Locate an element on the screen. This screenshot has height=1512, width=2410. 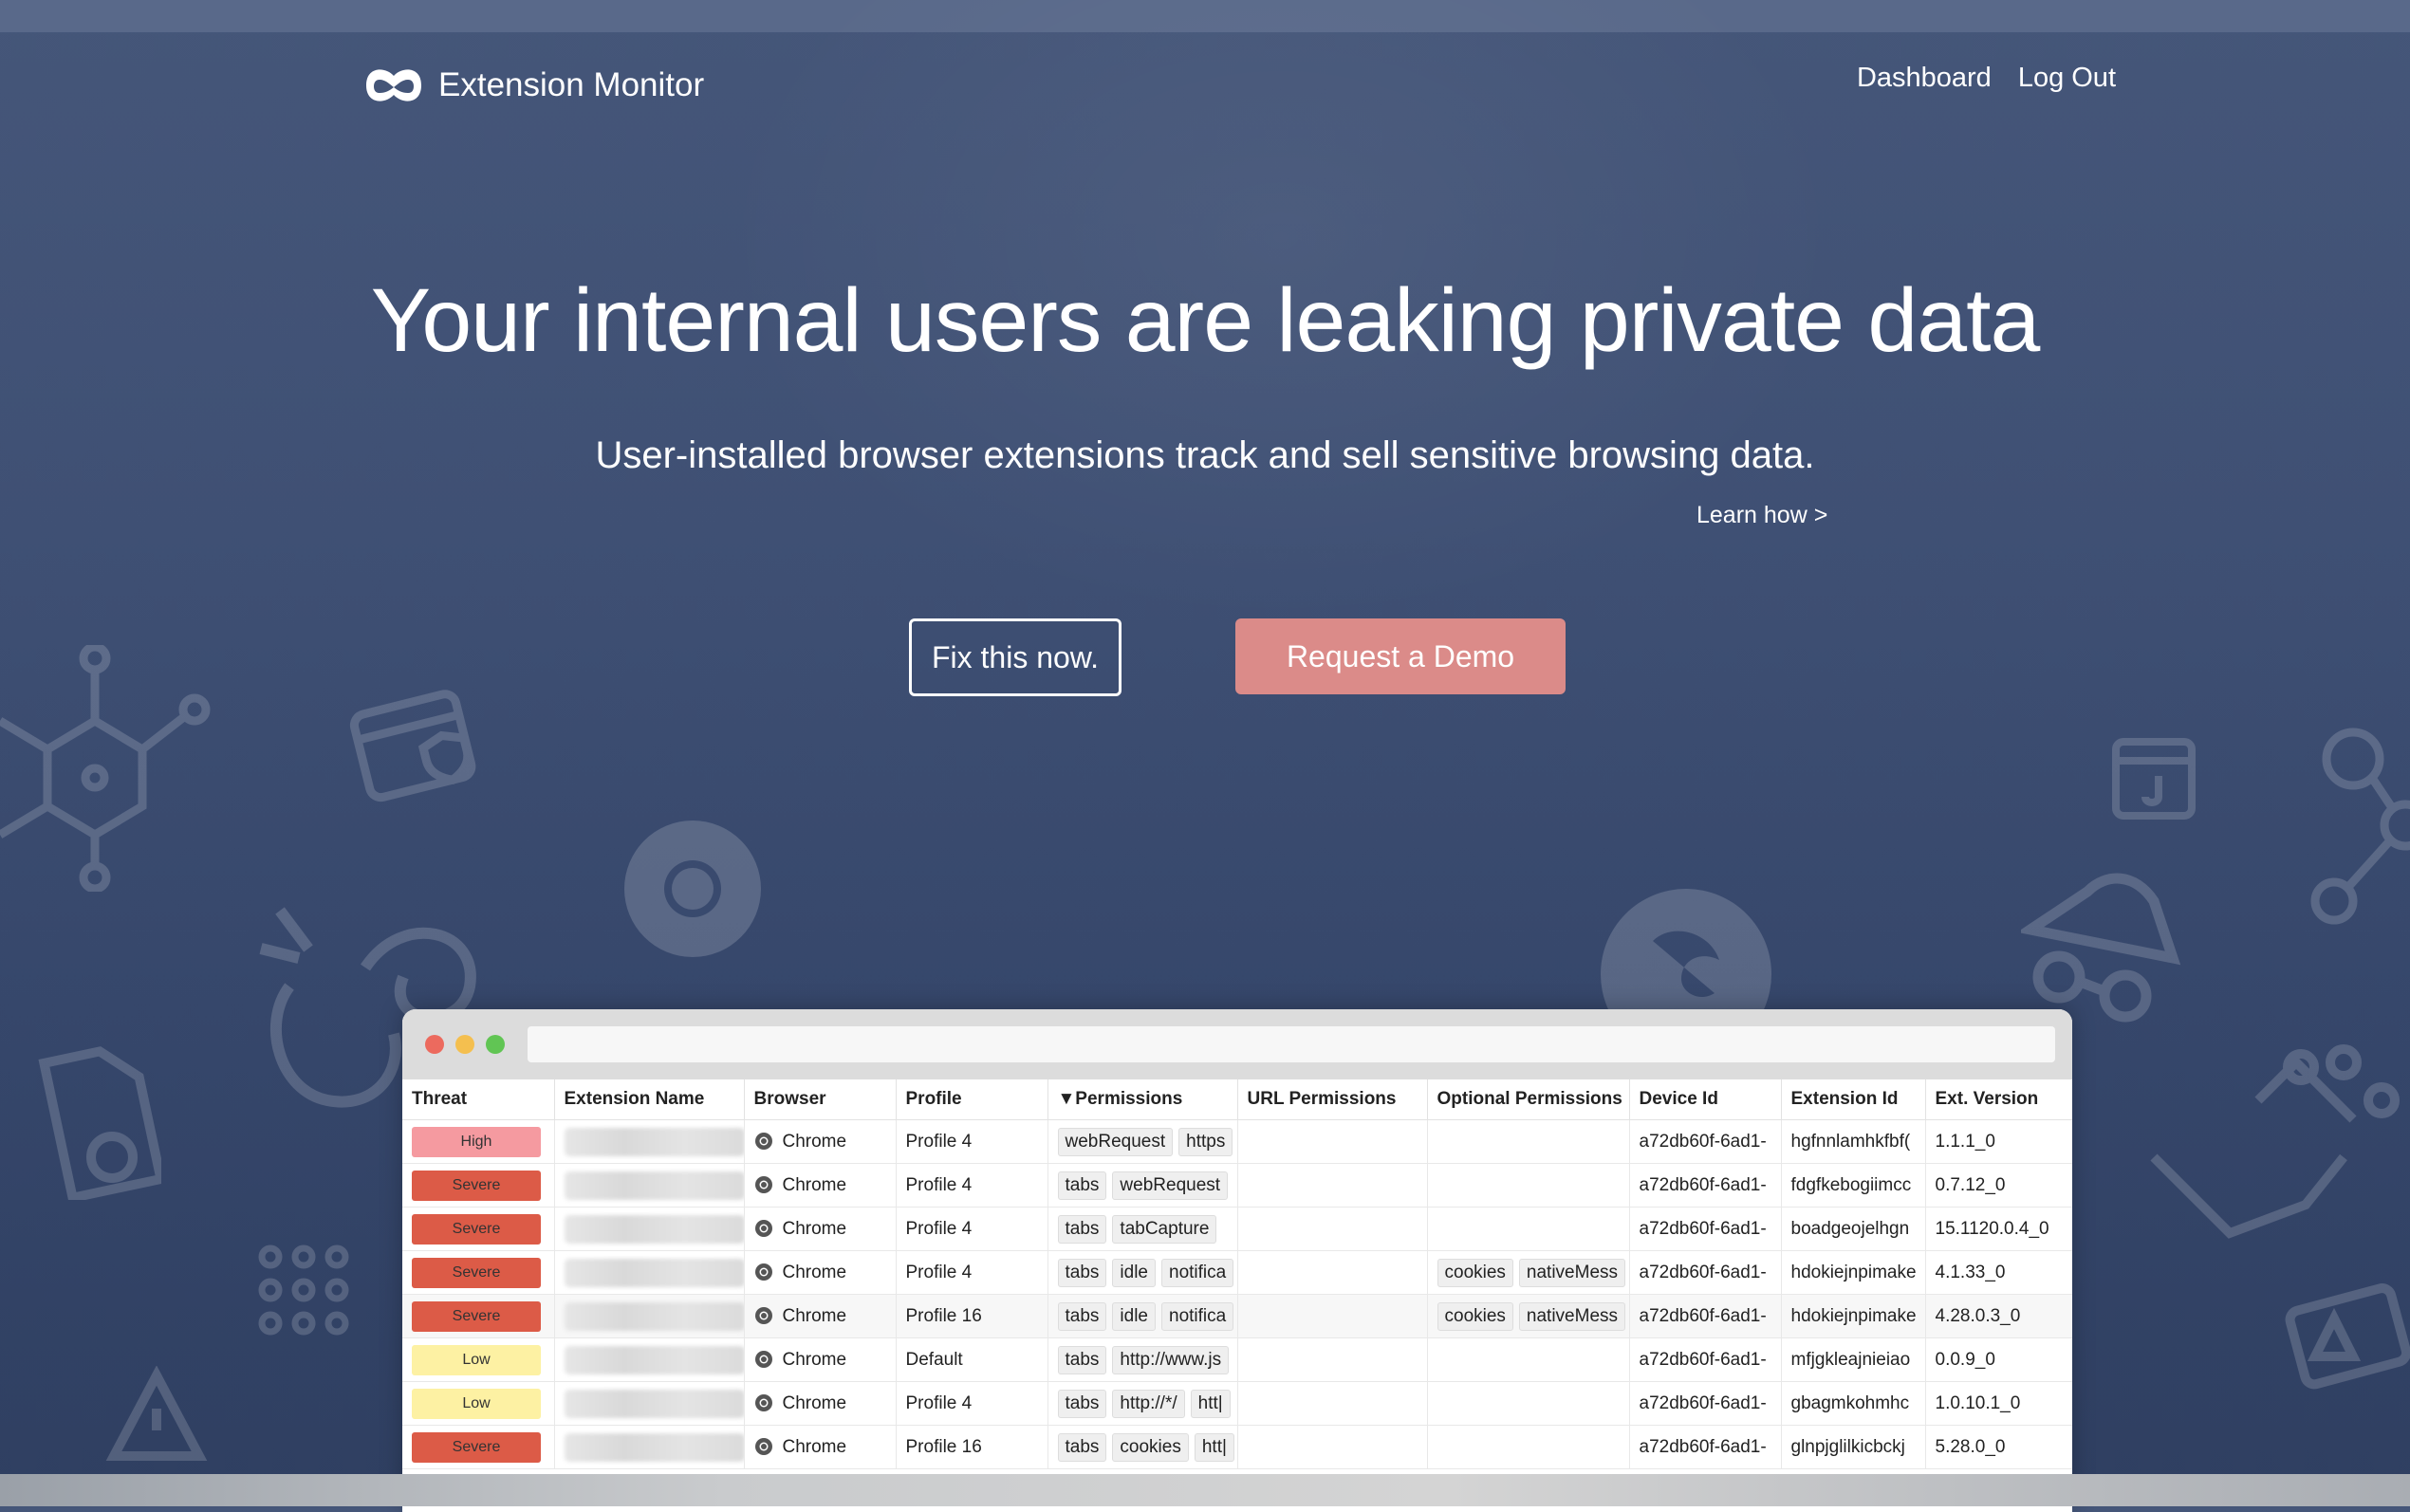
column-header: Threat is located at coordinates (478, 1099).